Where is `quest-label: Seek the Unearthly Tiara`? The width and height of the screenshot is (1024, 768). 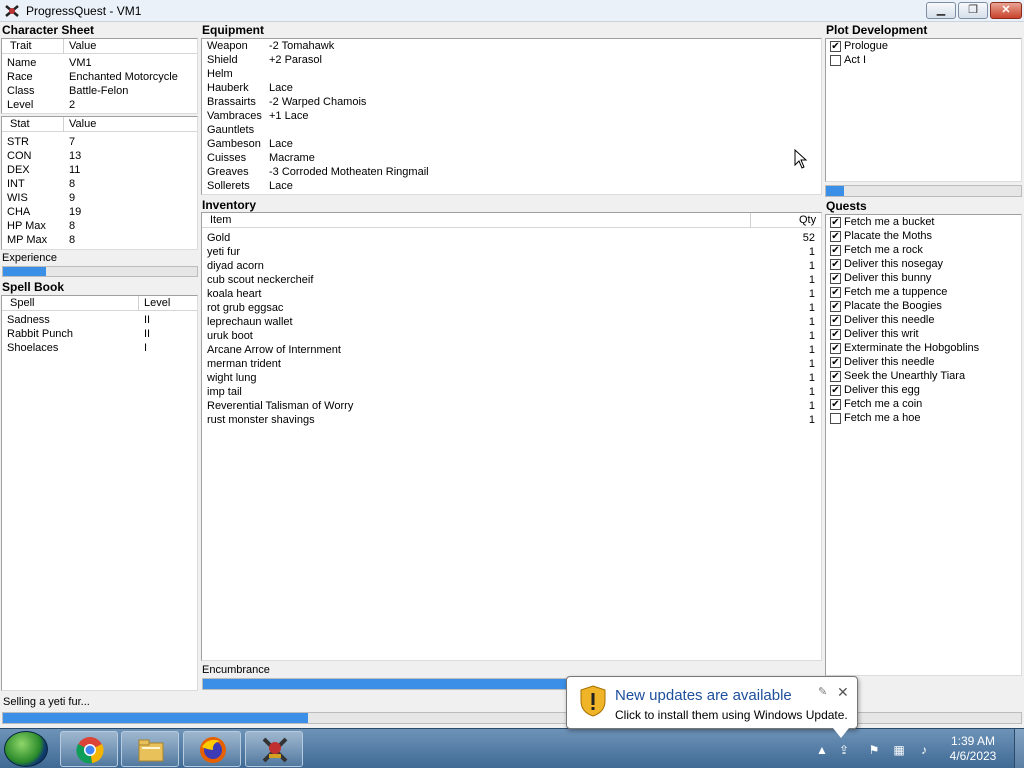
quest-label: Seek the Unearthly Tiara is located at coordinates (905, 376).